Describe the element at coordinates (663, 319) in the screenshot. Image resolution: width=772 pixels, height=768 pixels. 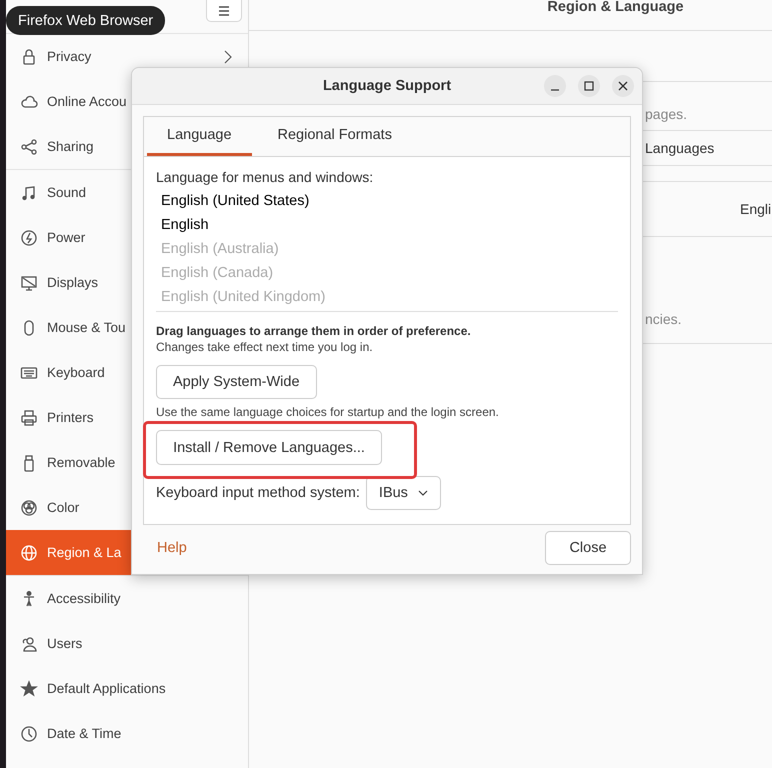
I see `row-description: ncies.` at that location.